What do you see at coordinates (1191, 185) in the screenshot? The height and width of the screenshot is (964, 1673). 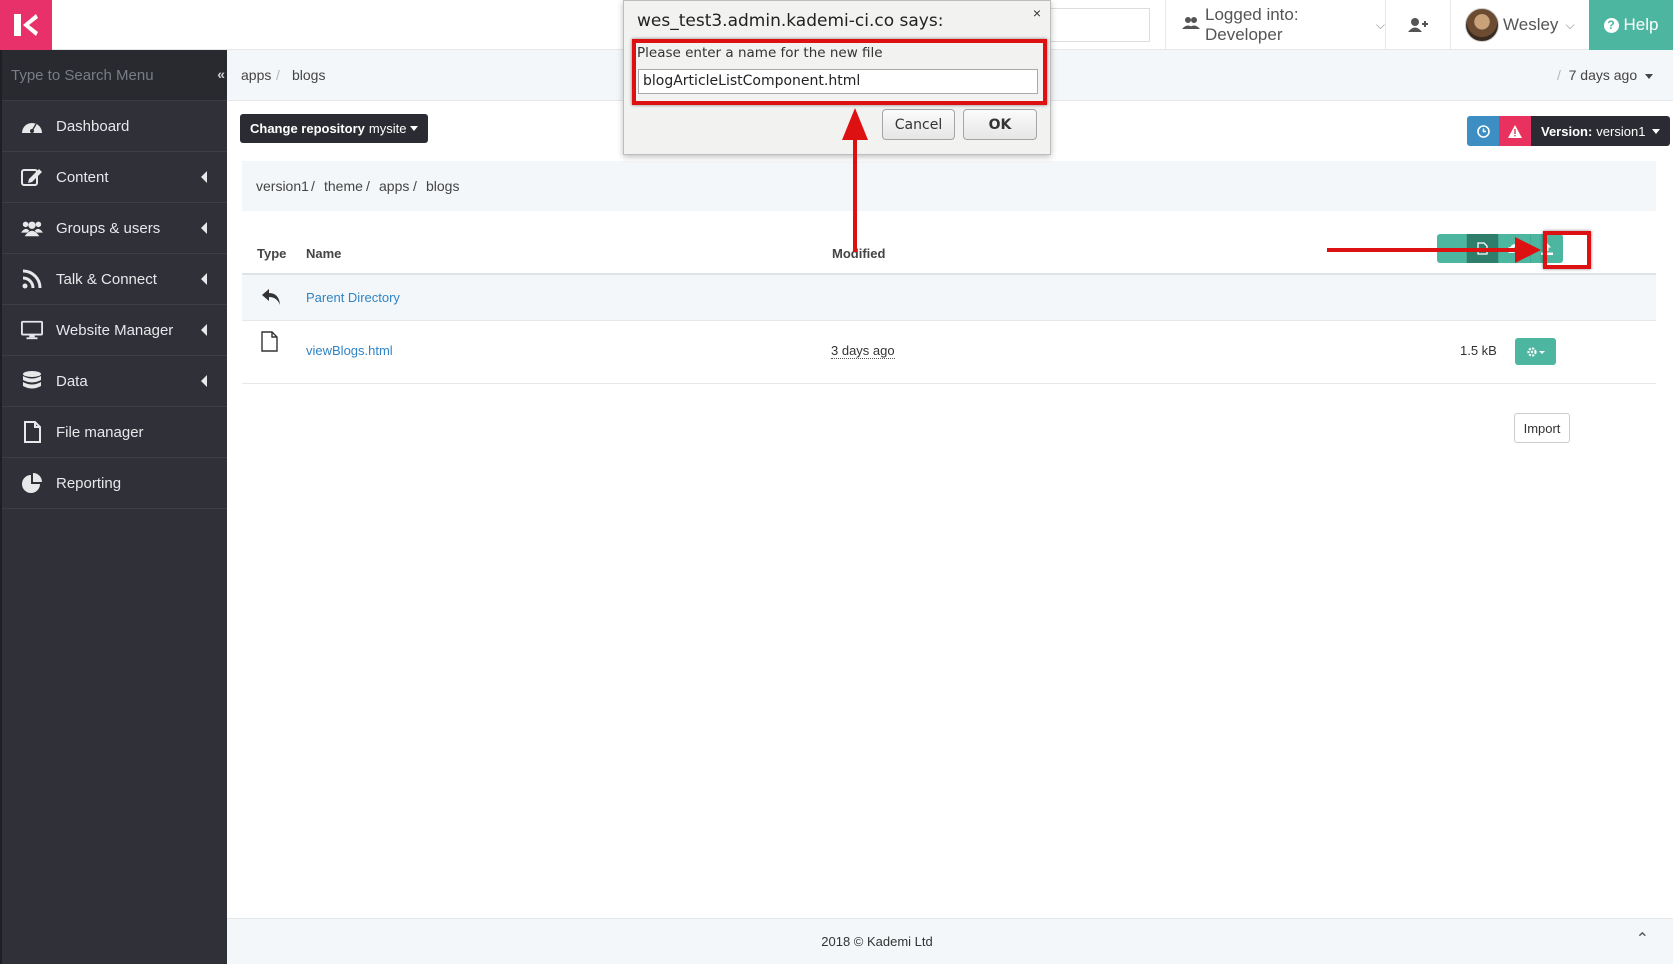 I see `annotation-arrows` at bounding box center [1191, 185].